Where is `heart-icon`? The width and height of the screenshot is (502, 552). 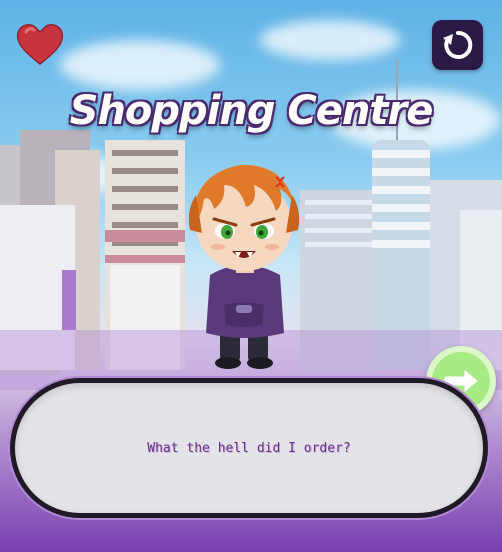
heart-icon is located at coordinates (40, 44).